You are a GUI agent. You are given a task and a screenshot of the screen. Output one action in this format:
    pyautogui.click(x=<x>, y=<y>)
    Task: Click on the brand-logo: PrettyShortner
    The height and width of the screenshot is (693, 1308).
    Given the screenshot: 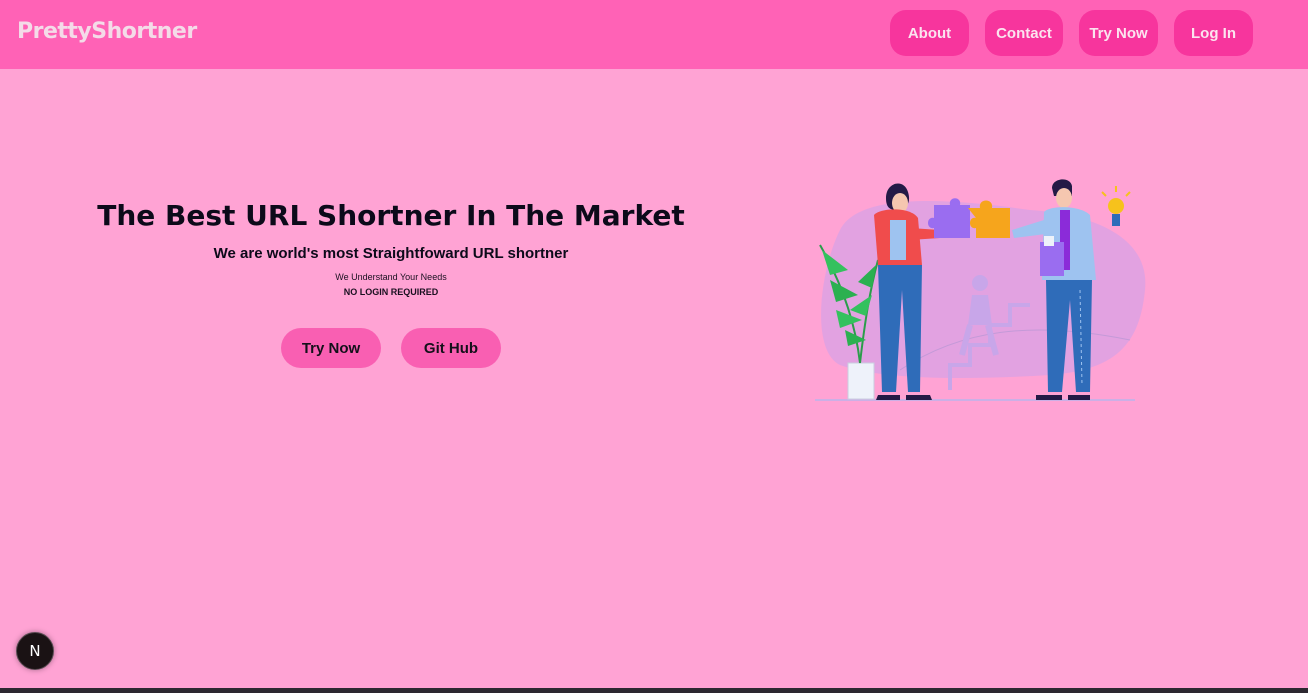 What is the action you would take?
    pyautogui.click(x=107, y=31)
    